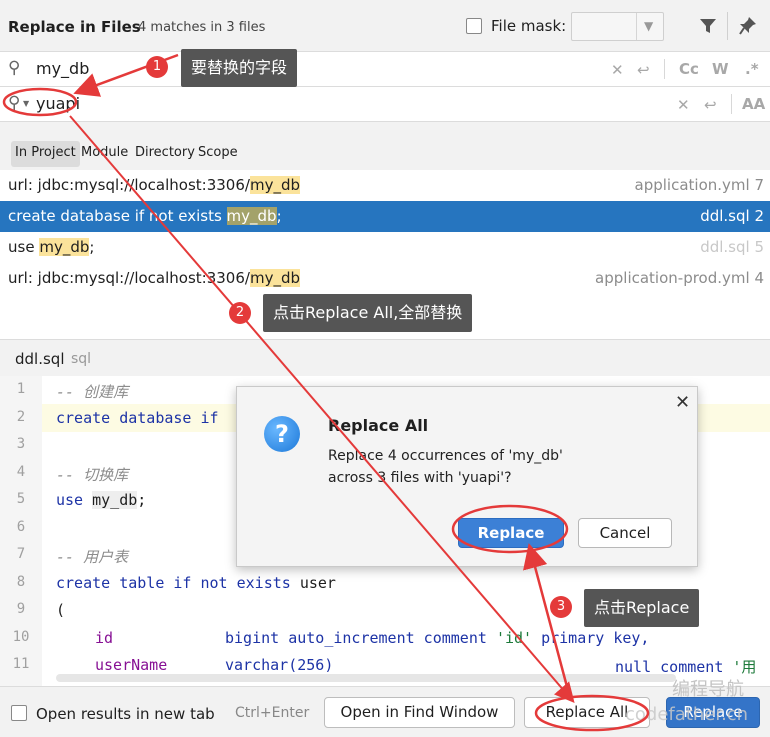 The image size is (770, 737). Describe the element at coordinates (385, 146) in the screenshot. I see `scope-tabs: In Project Module Directory Scope` at that location.